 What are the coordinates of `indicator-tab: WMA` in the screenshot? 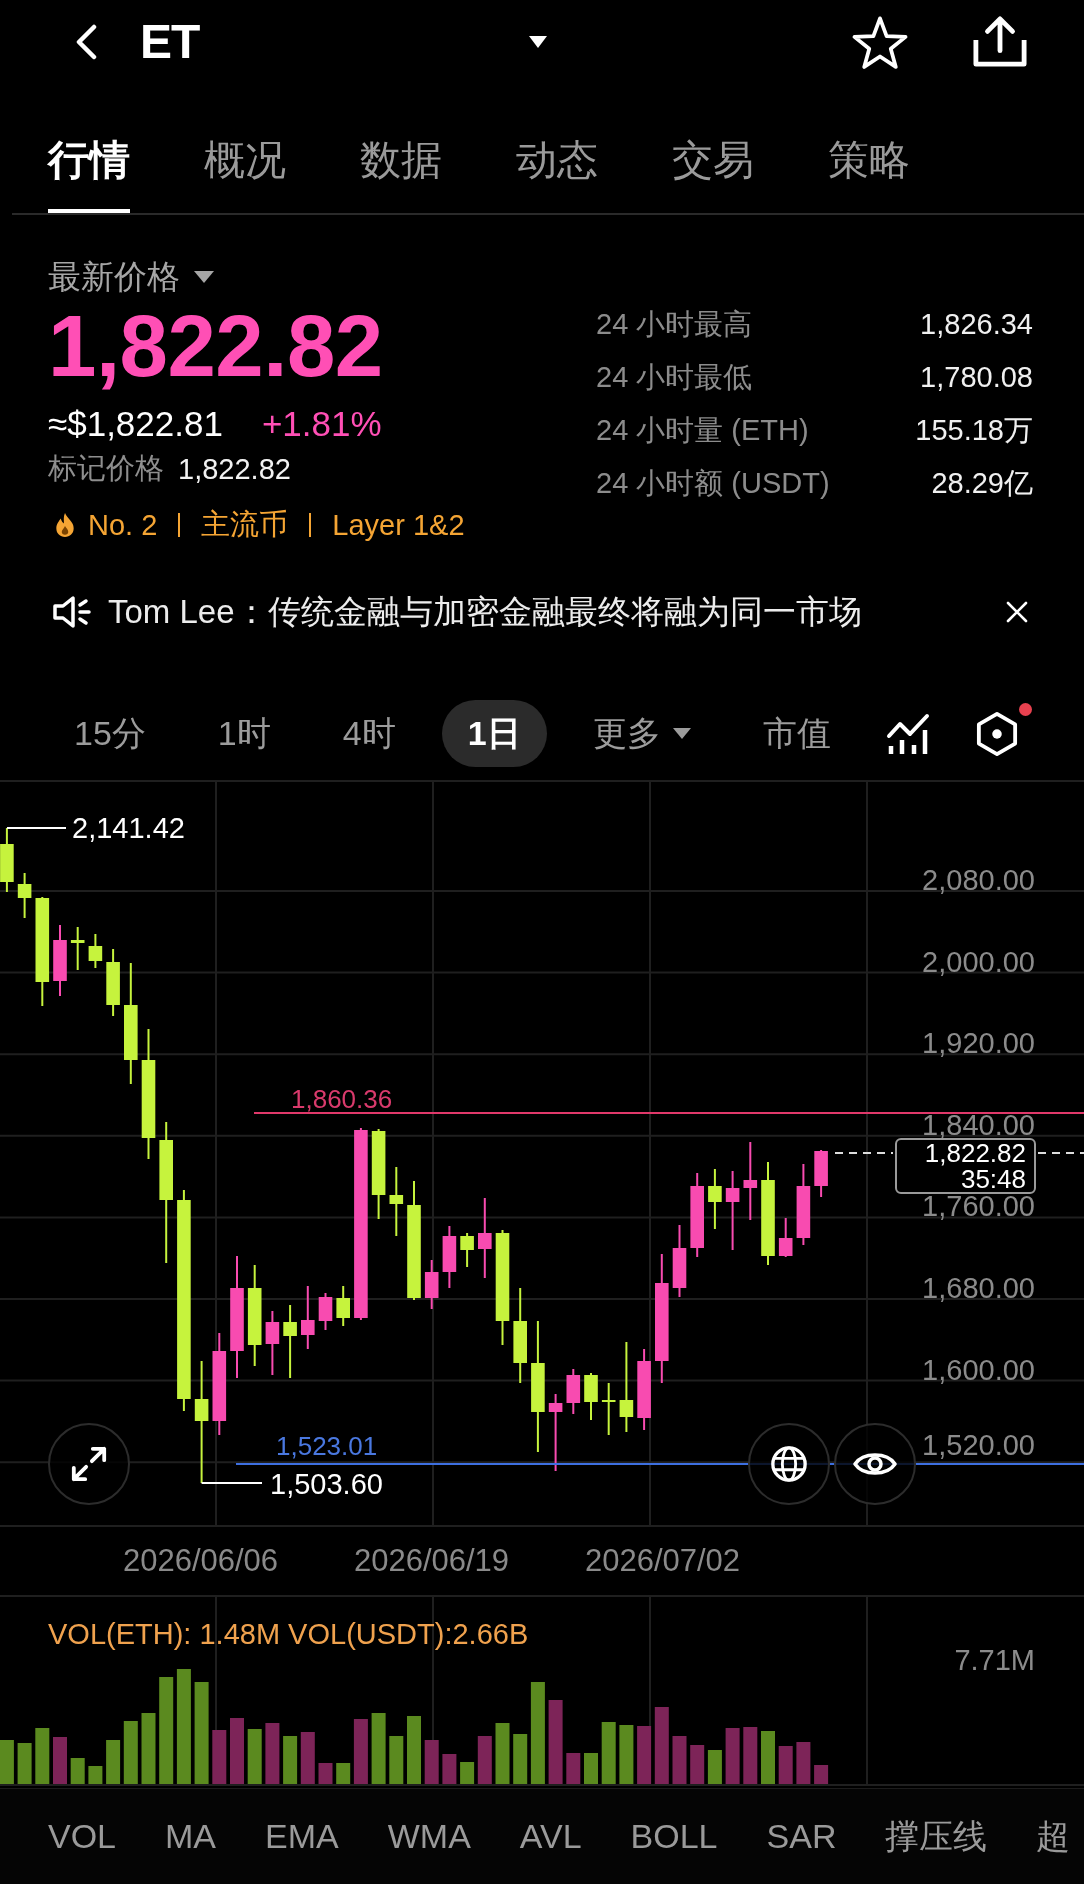 It's located at (429, 1836).